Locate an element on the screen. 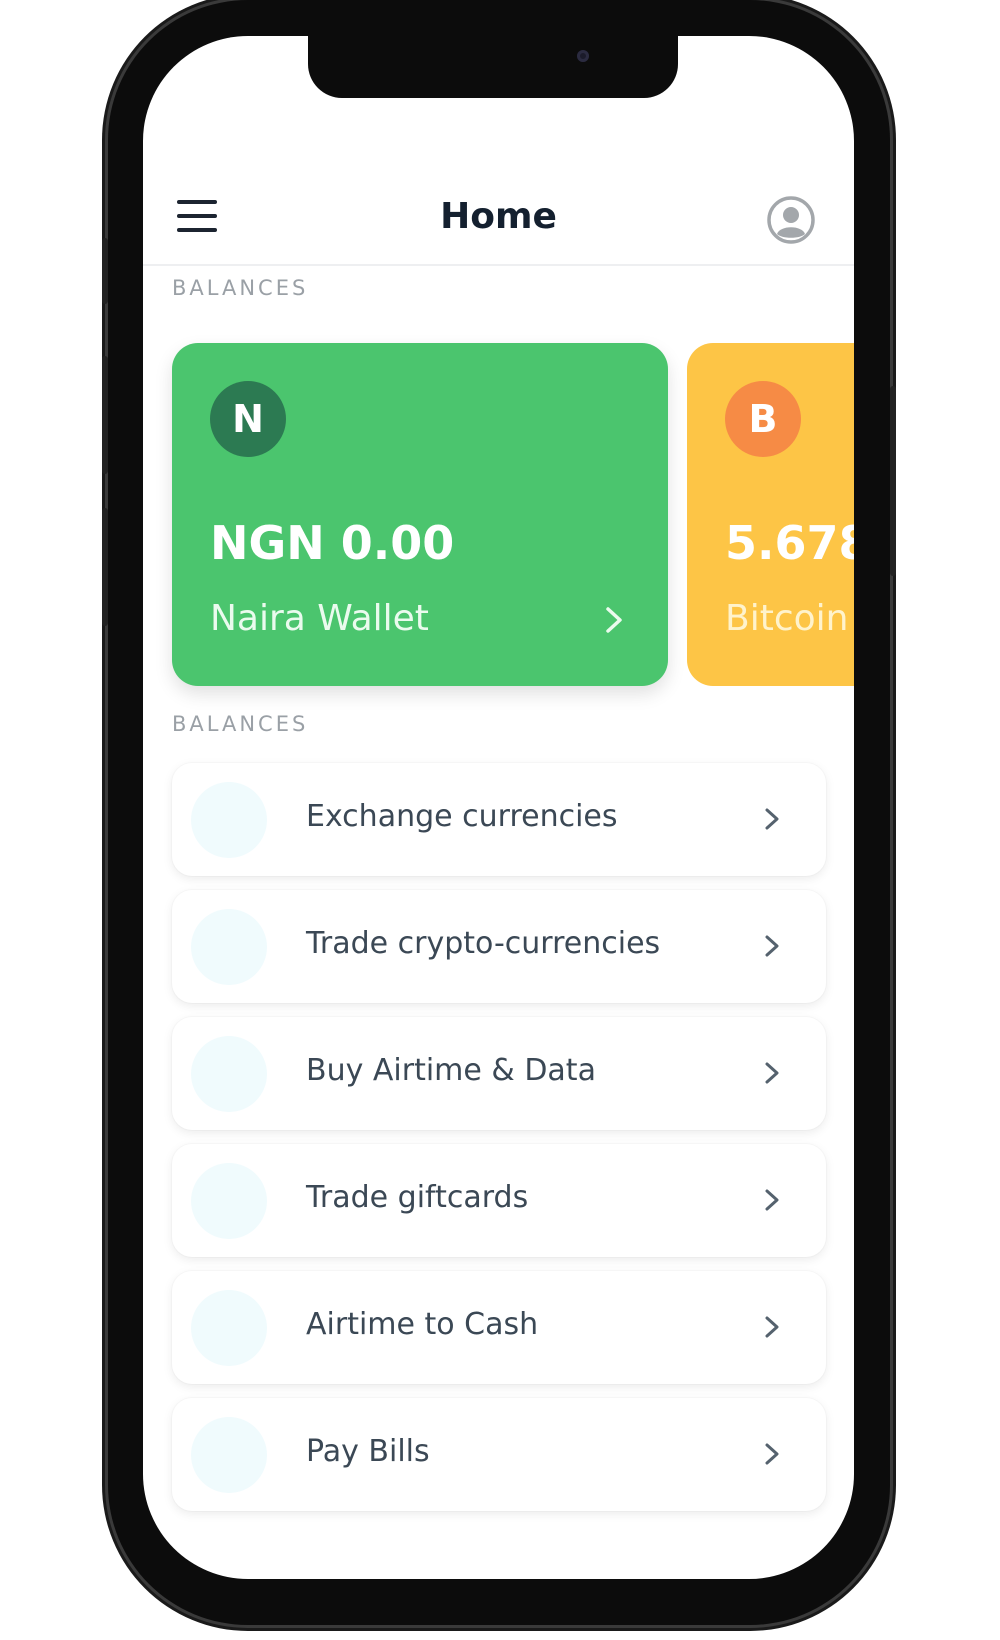  action-label: Pay Bills is located at coordinates (368, 1451).